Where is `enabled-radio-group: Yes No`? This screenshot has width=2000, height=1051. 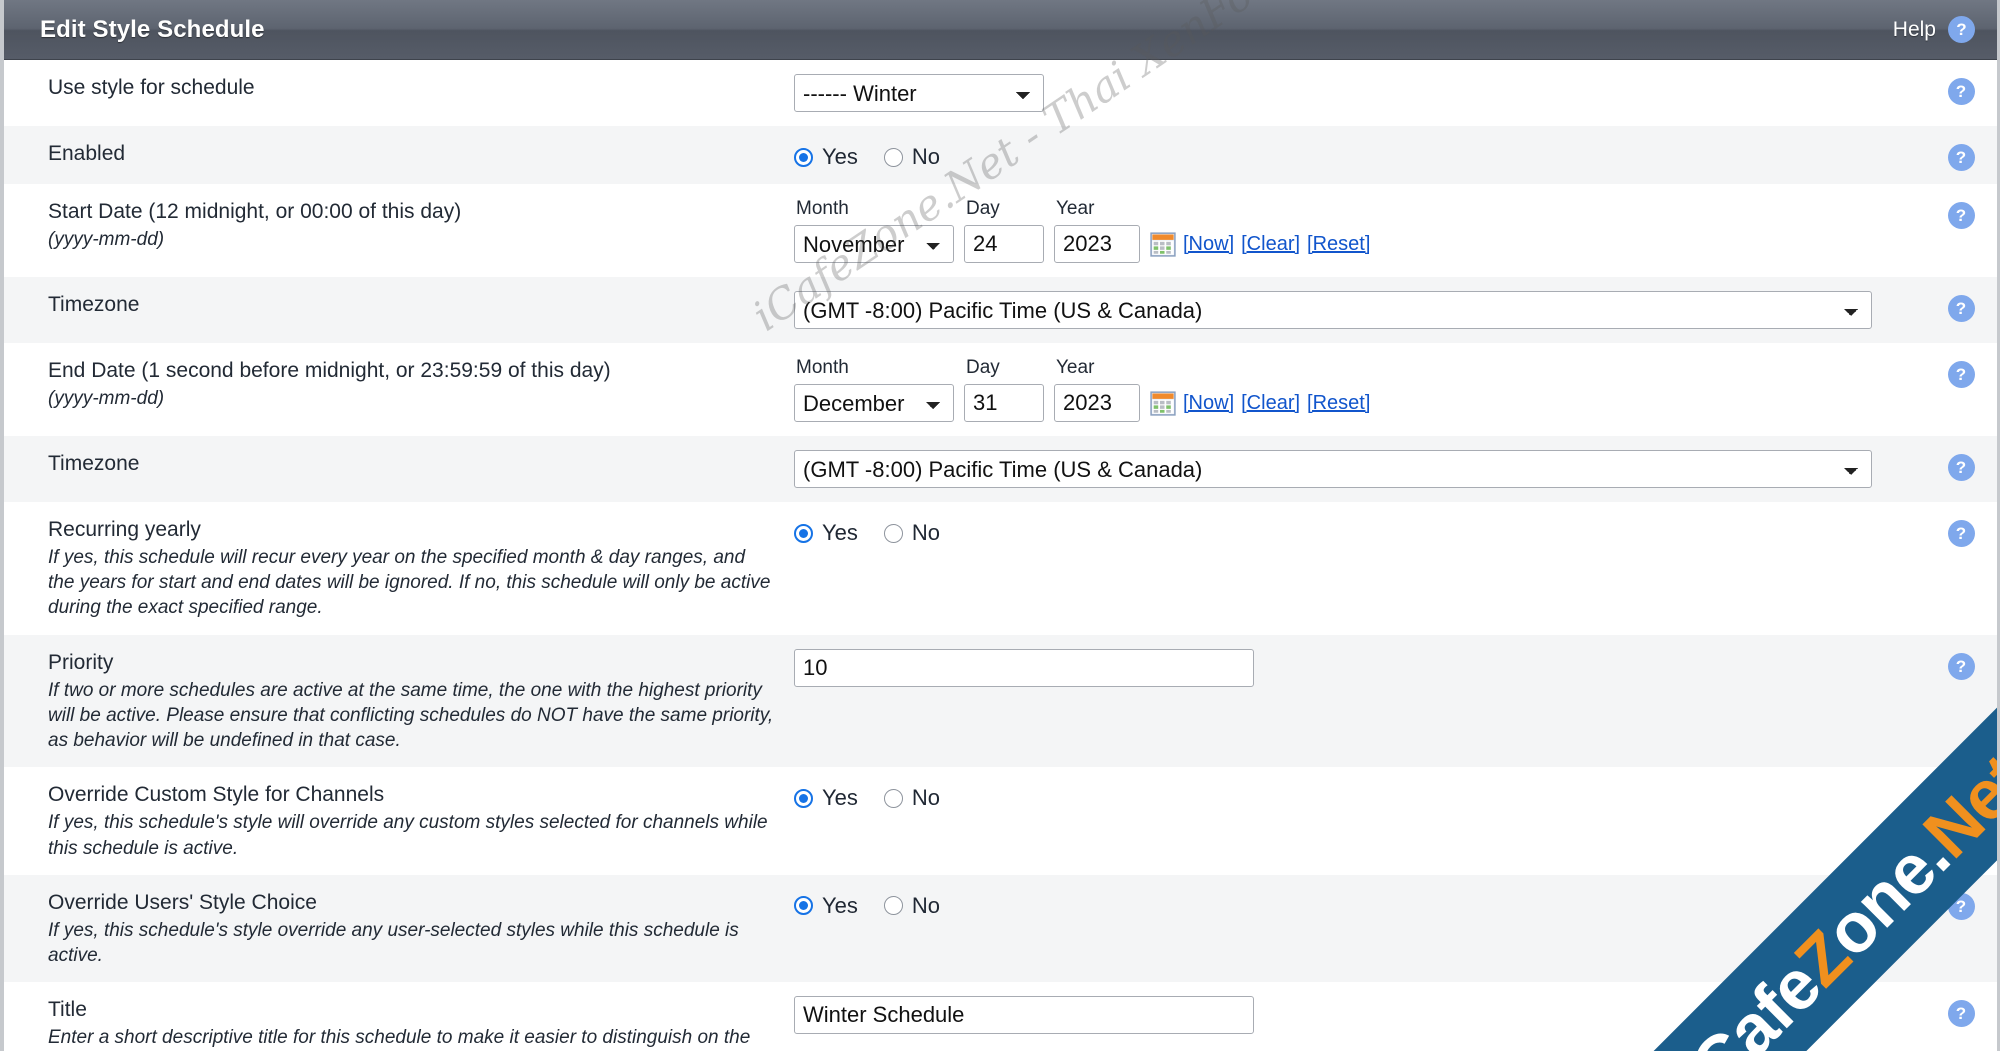 enabled-radio-group: Yes No is located at coordinates (1359, 155).